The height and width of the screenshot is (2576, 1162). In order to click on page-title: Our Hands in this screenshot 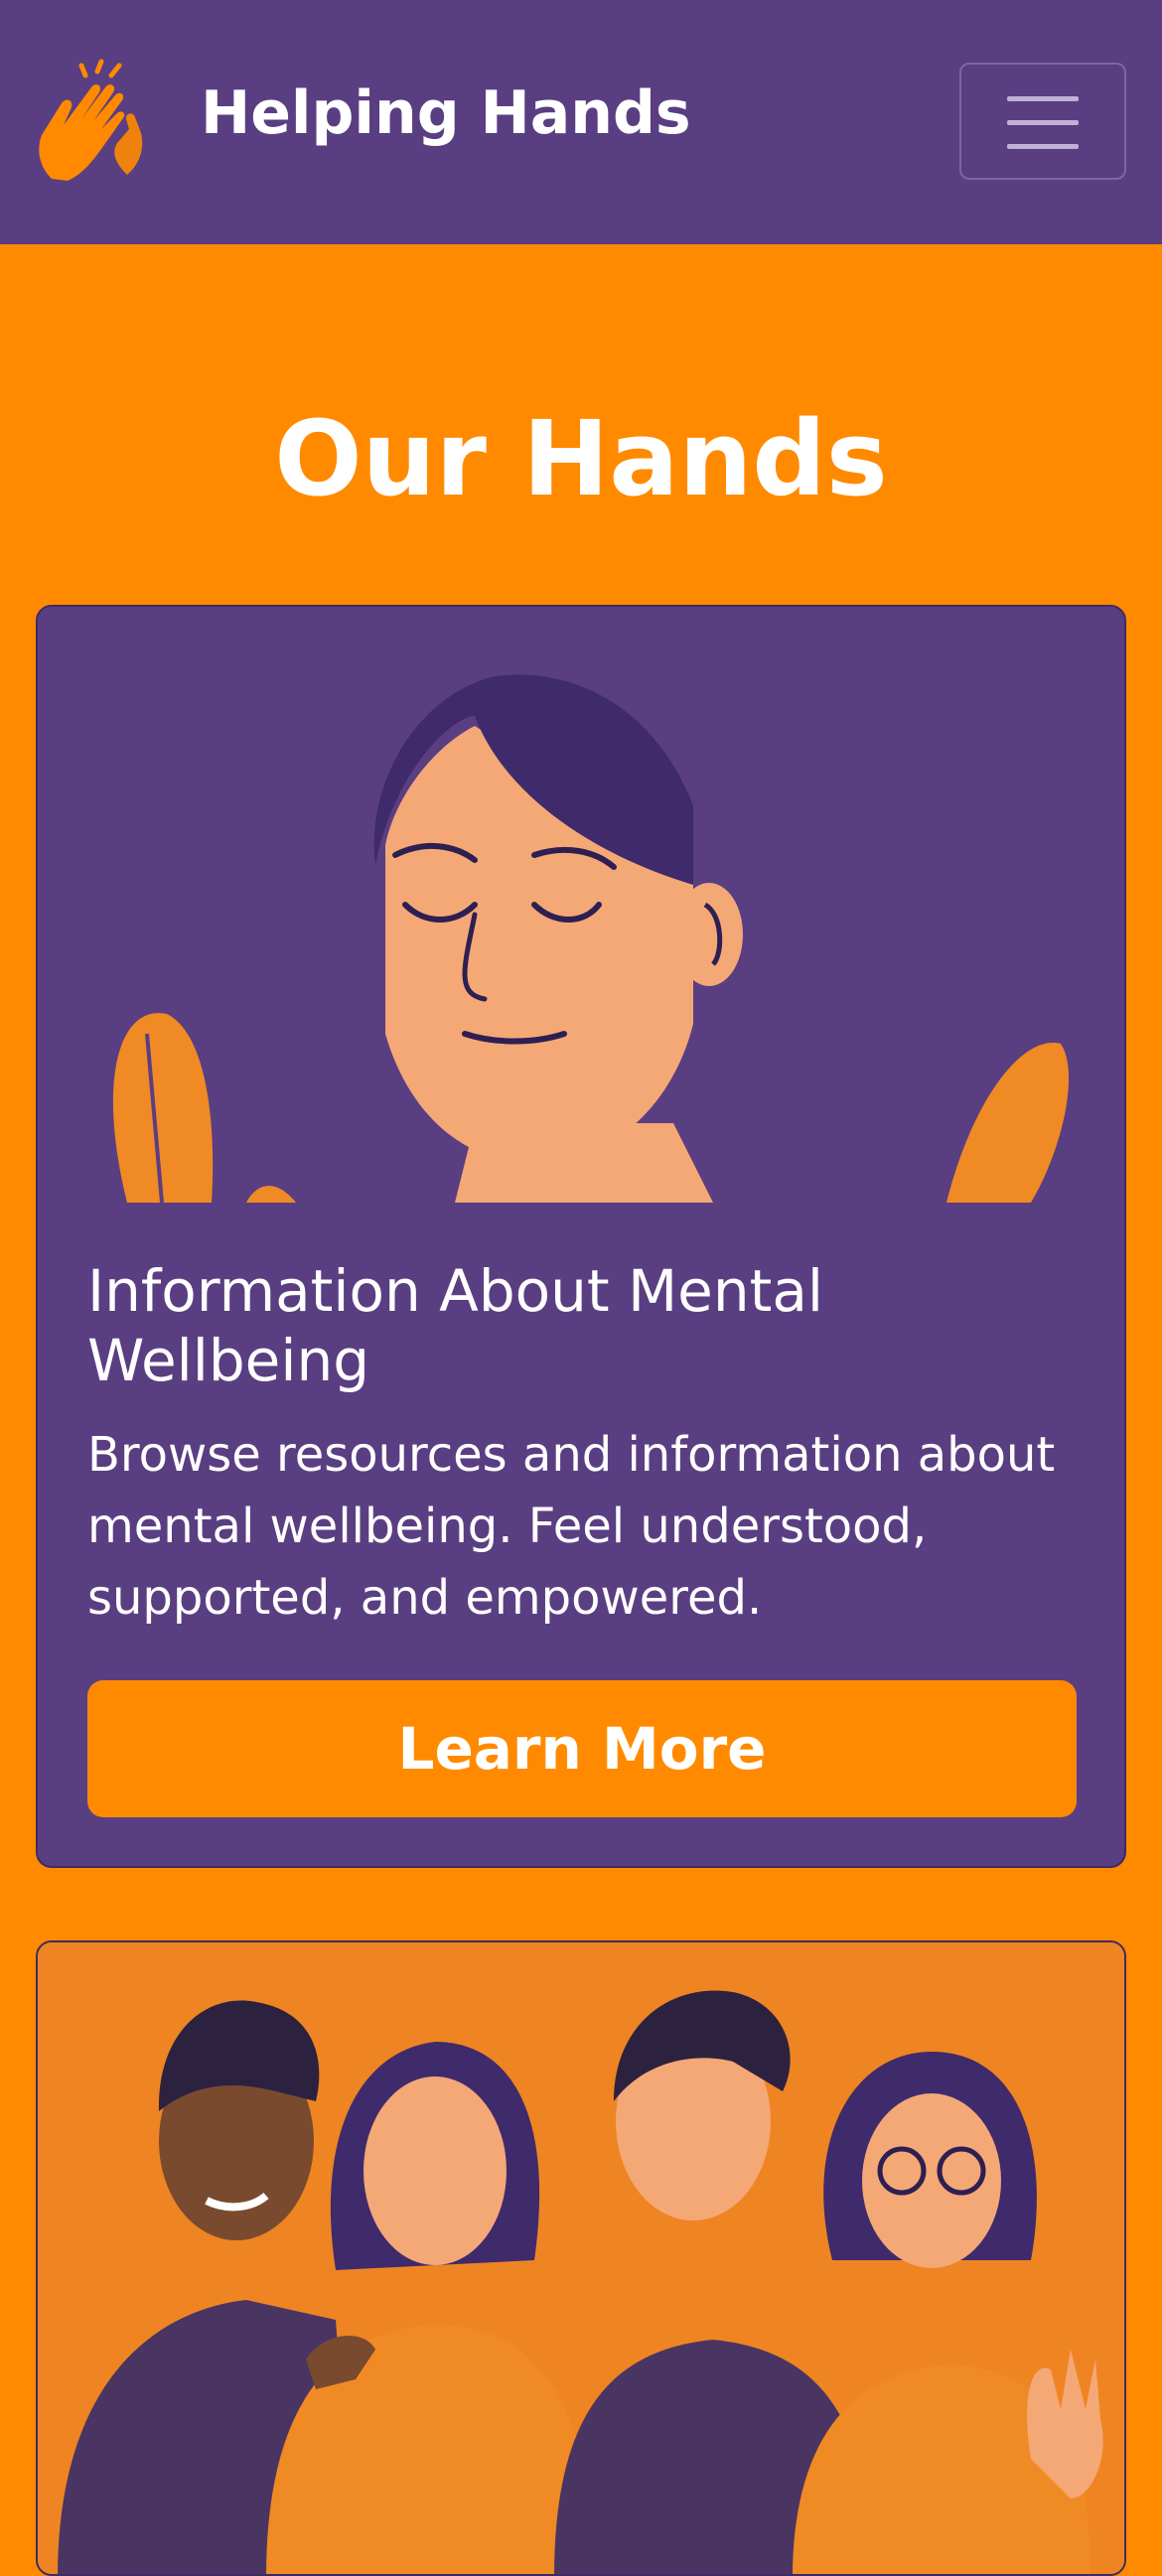, I will do `click(581, 458)`.